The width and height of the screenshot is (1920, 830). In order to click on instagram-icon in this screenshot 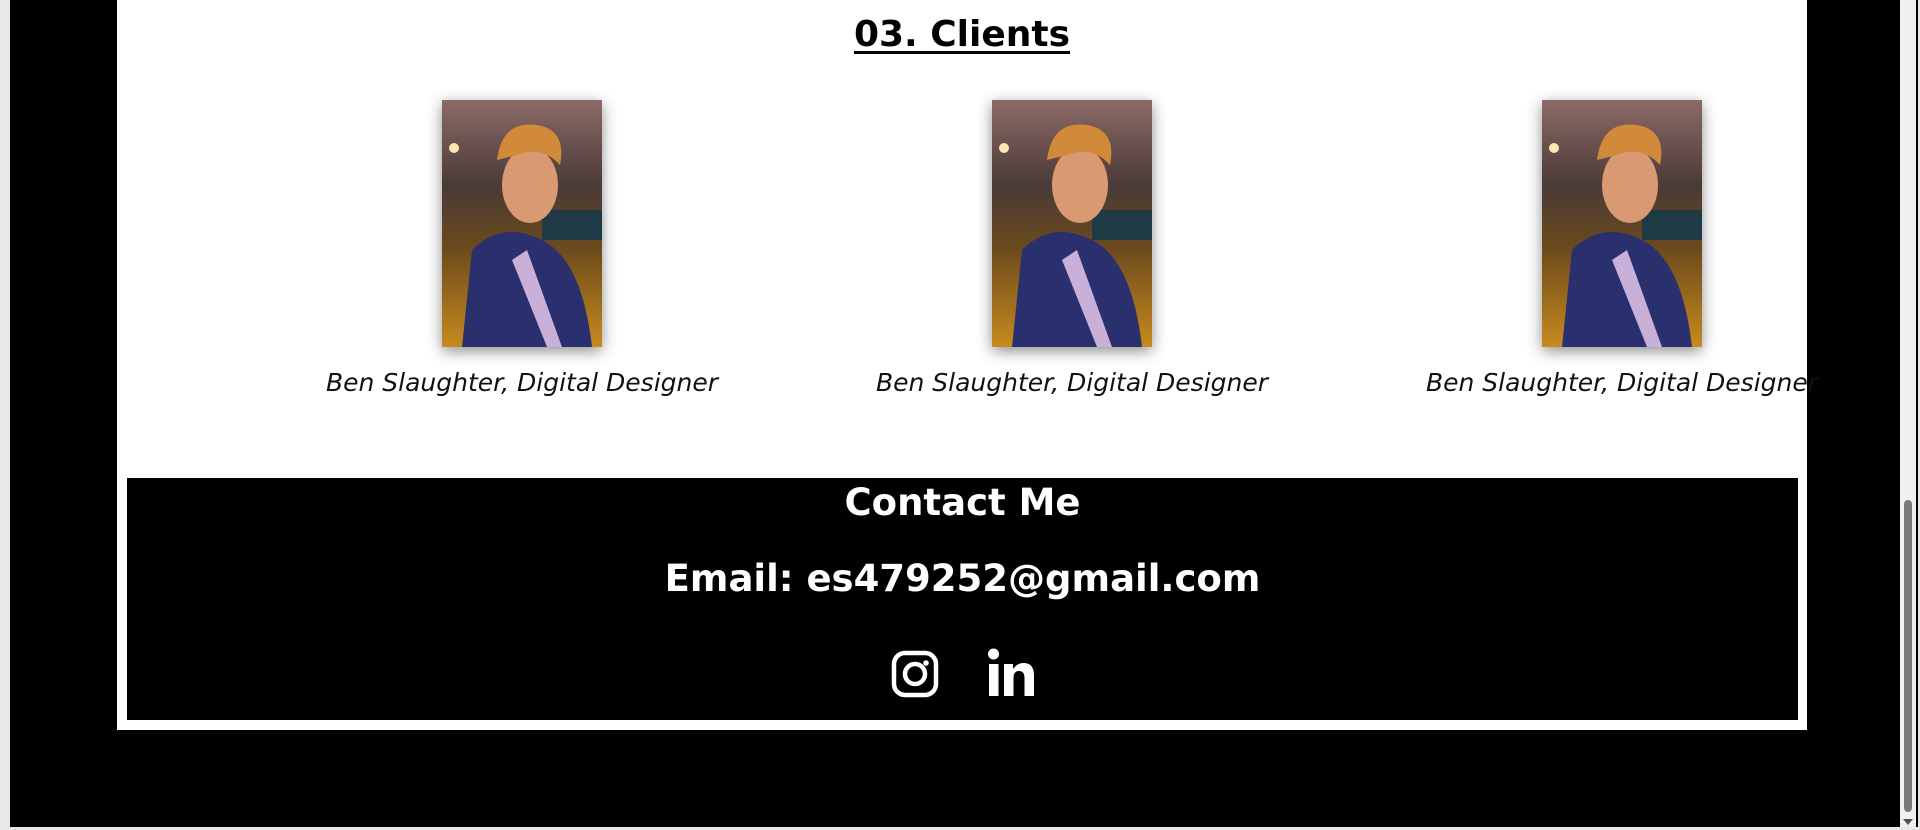, I will do `click(914, 674)`.